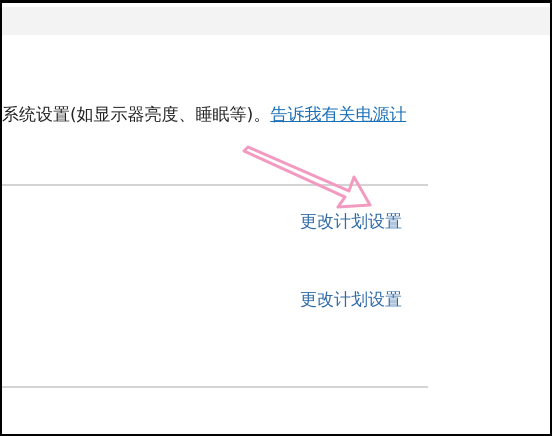 This screenshot has width=552, height=436. What do you see at coordinates (205, 115) in the screenshot?
I see `description-text: 系统设置(如显示器亮度、睡眠等)。告诉我有关电源计` at bounding box center [205, 115].